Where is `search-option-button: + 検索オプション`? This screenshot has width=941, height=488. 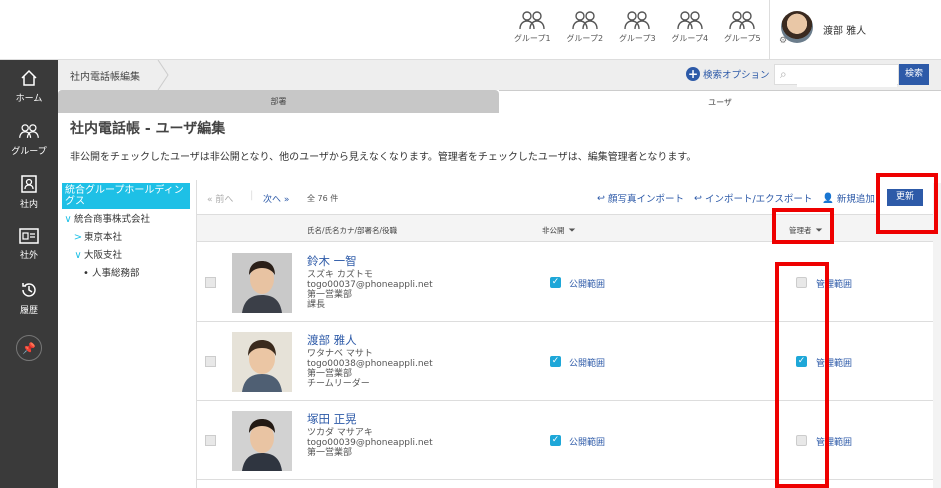 search-option-button: + 検索オプション is located at coordinates (728, 74).